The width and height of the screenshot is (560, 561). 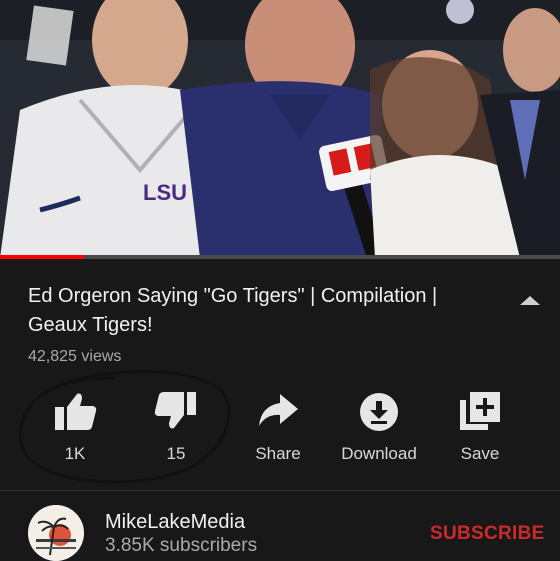 What do you see at coordinates (176, 453) in the screenshot?
I see `dislike-count: 15` at bounding box center [176, 453].